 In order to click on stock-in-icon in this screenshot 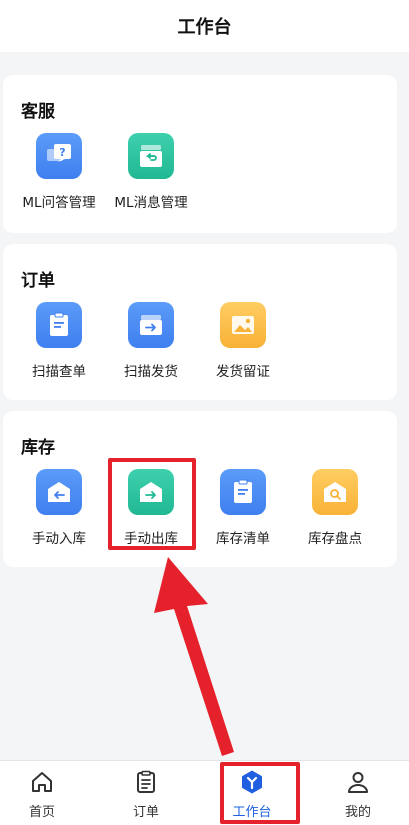, I will do `click(59, 492)`.